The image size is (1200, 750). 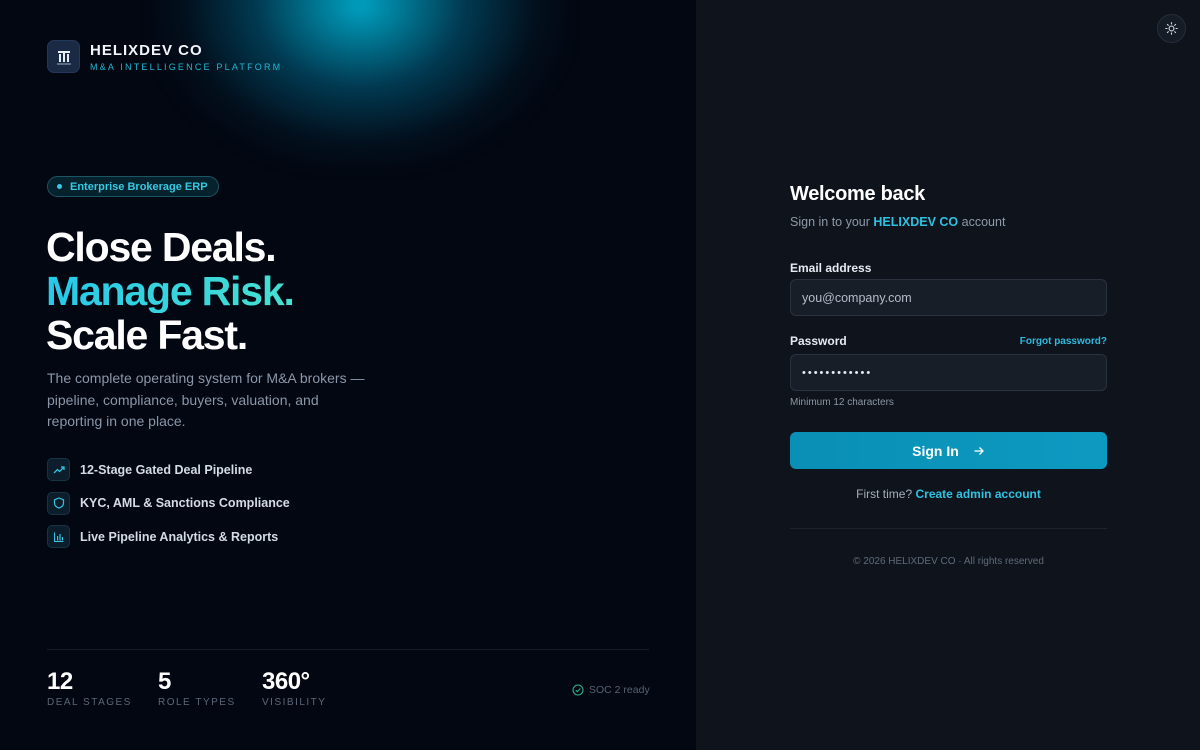 I want to click on pill-dot, so click(x=59, y=186).